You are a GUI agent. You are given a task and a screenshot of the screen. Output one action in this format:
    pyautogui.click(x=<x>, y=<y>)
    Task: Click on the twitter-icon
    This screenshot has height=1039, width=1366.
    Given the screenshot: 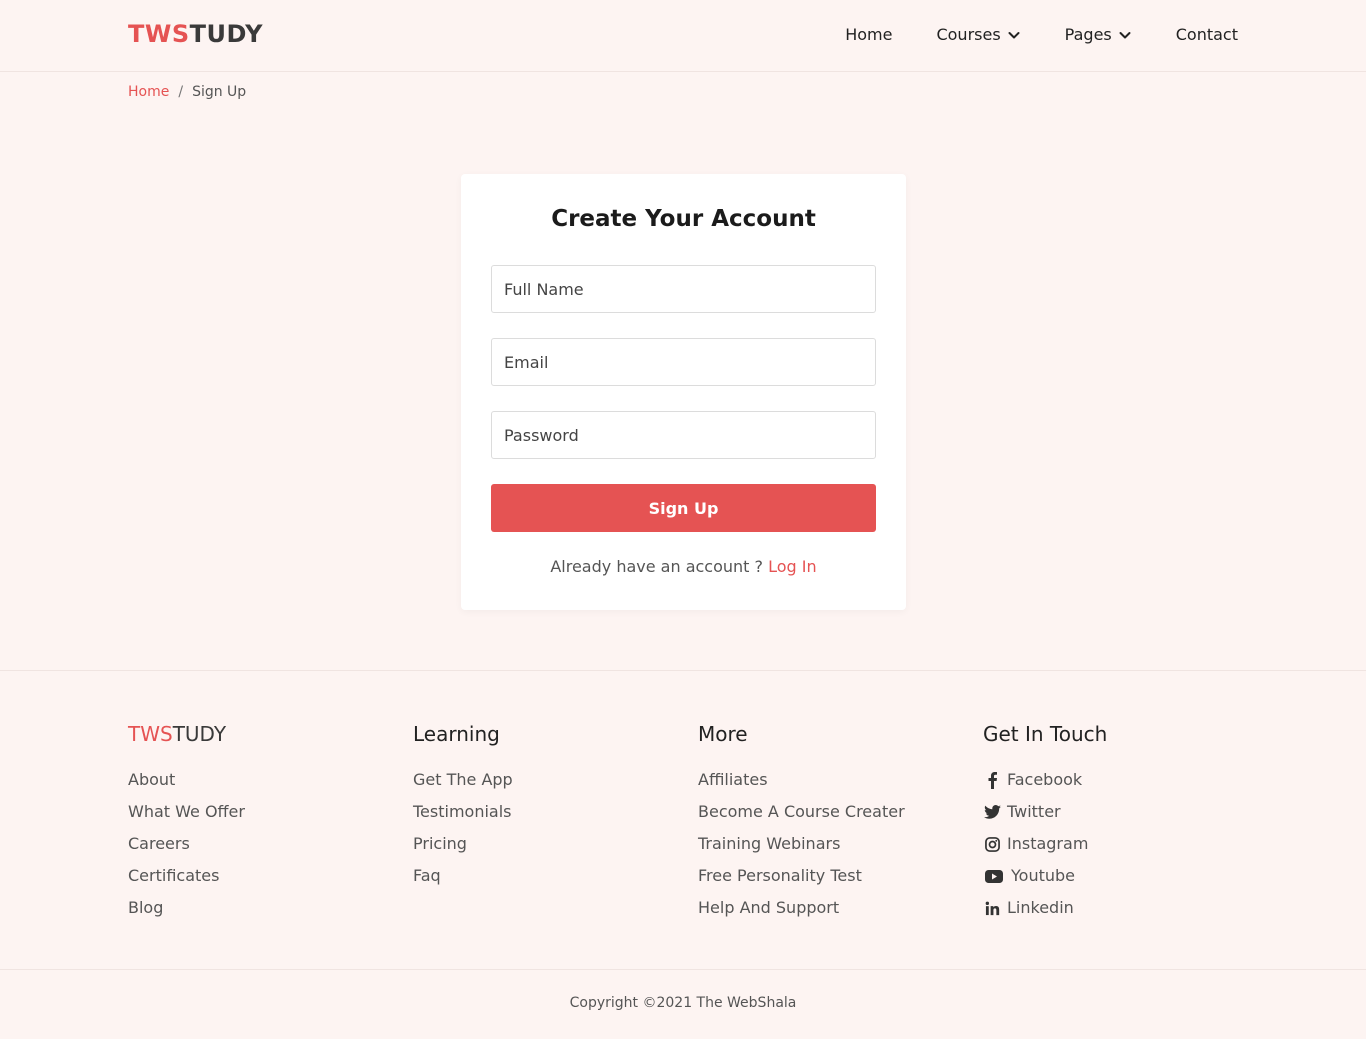 What is the action you would take?
    pyautogui.click(x=992, y=812)
    